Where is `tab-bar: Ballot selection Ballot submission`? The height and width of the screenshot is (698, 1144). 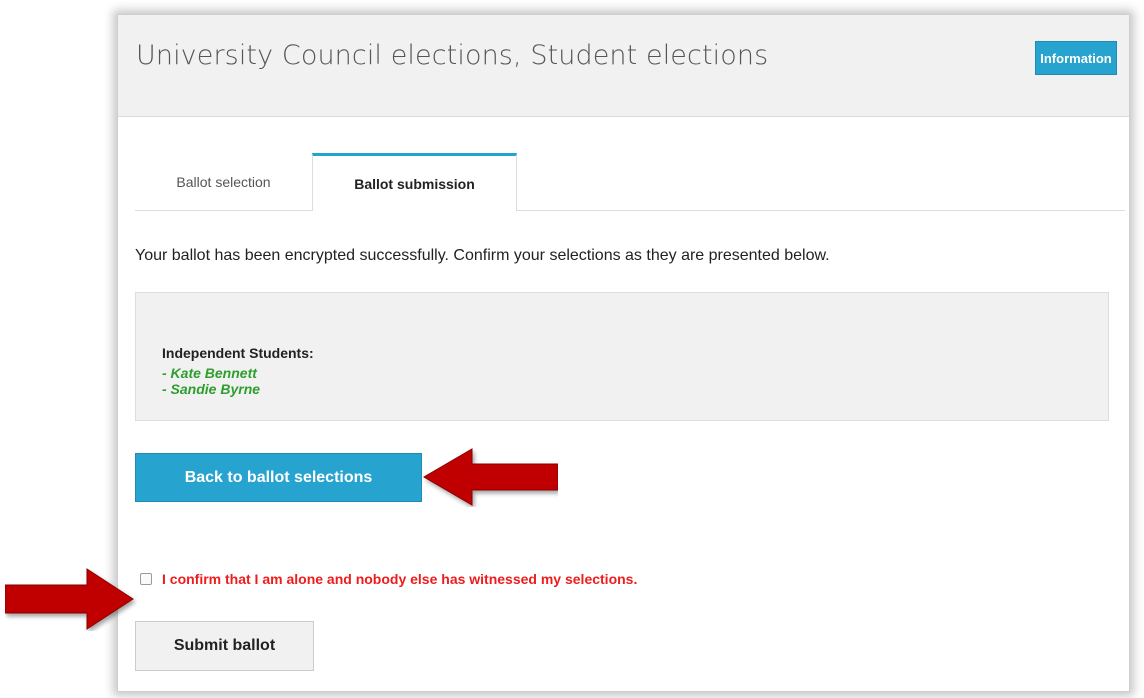 tab-bar: Ballot selection Ballot submission is located at coordinates (630, 182).